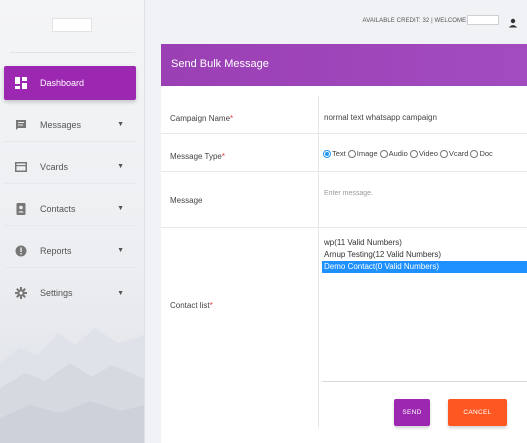 The height and width of the screenshot is (443, 527). What do you see at coordinates (202, 118) in the screenshot?
I see `campaign-name-label: Campaign Name*` at bounding box center [202, 118].